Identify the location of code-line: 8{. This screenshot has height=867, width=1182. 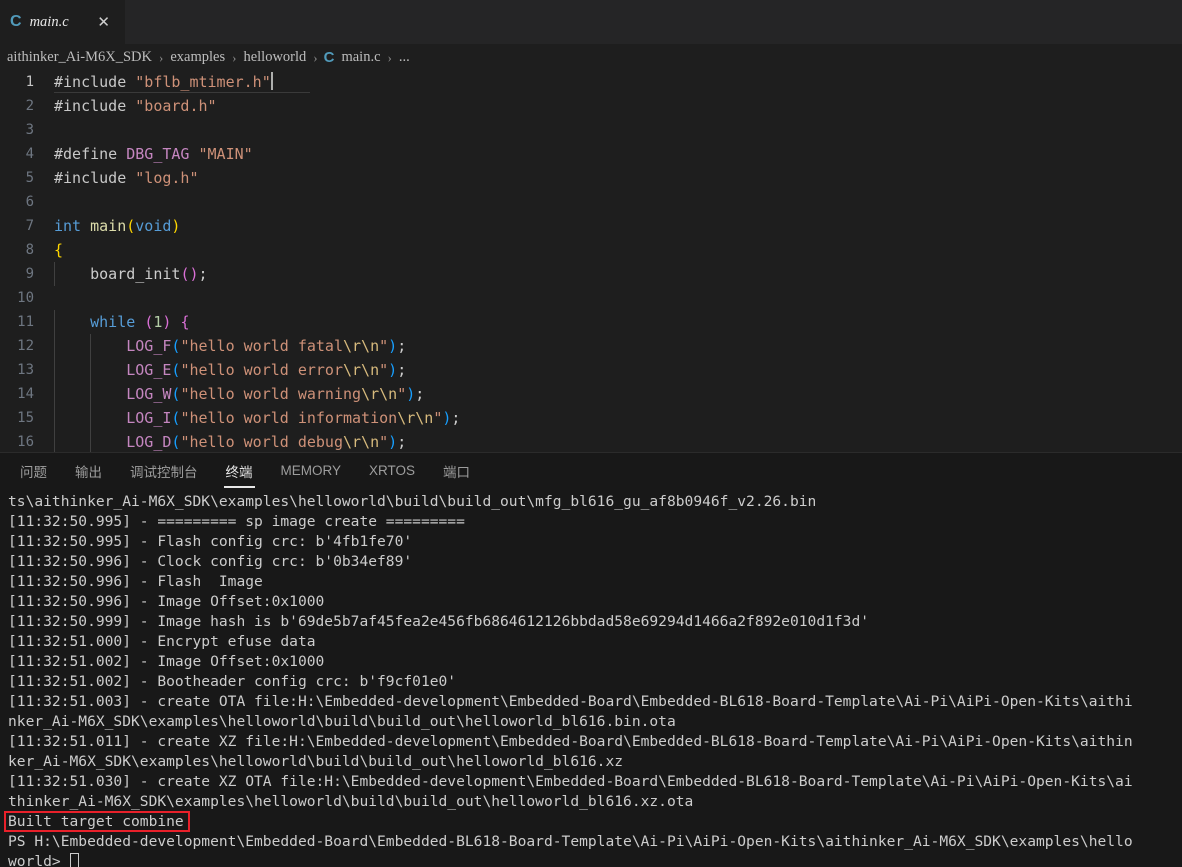
(591, 250).